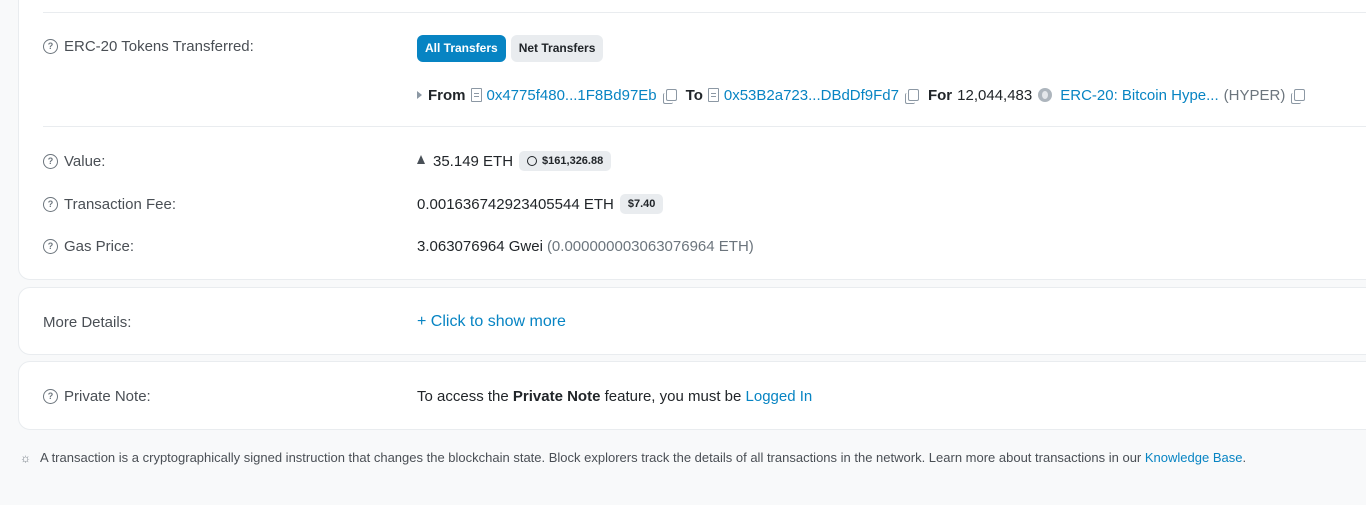  I want to click on value-label: ? Value:, so click(74, 161).